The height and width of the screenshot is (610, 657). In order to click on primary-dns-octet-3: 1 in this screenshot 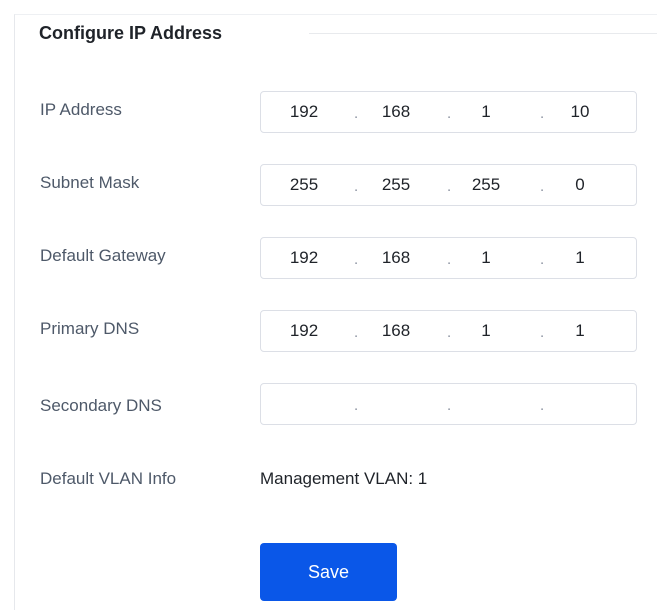, I will do `click(486, 331)`.